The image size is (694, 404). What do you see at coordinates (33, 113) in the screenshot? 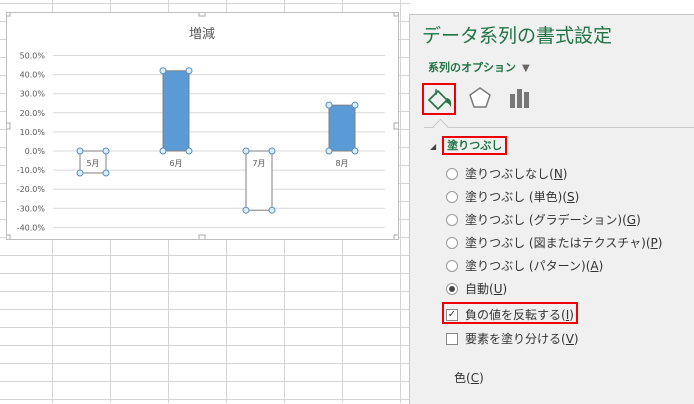
I see `y-tick-label: 20.0%` at bounding box center [33, 113].